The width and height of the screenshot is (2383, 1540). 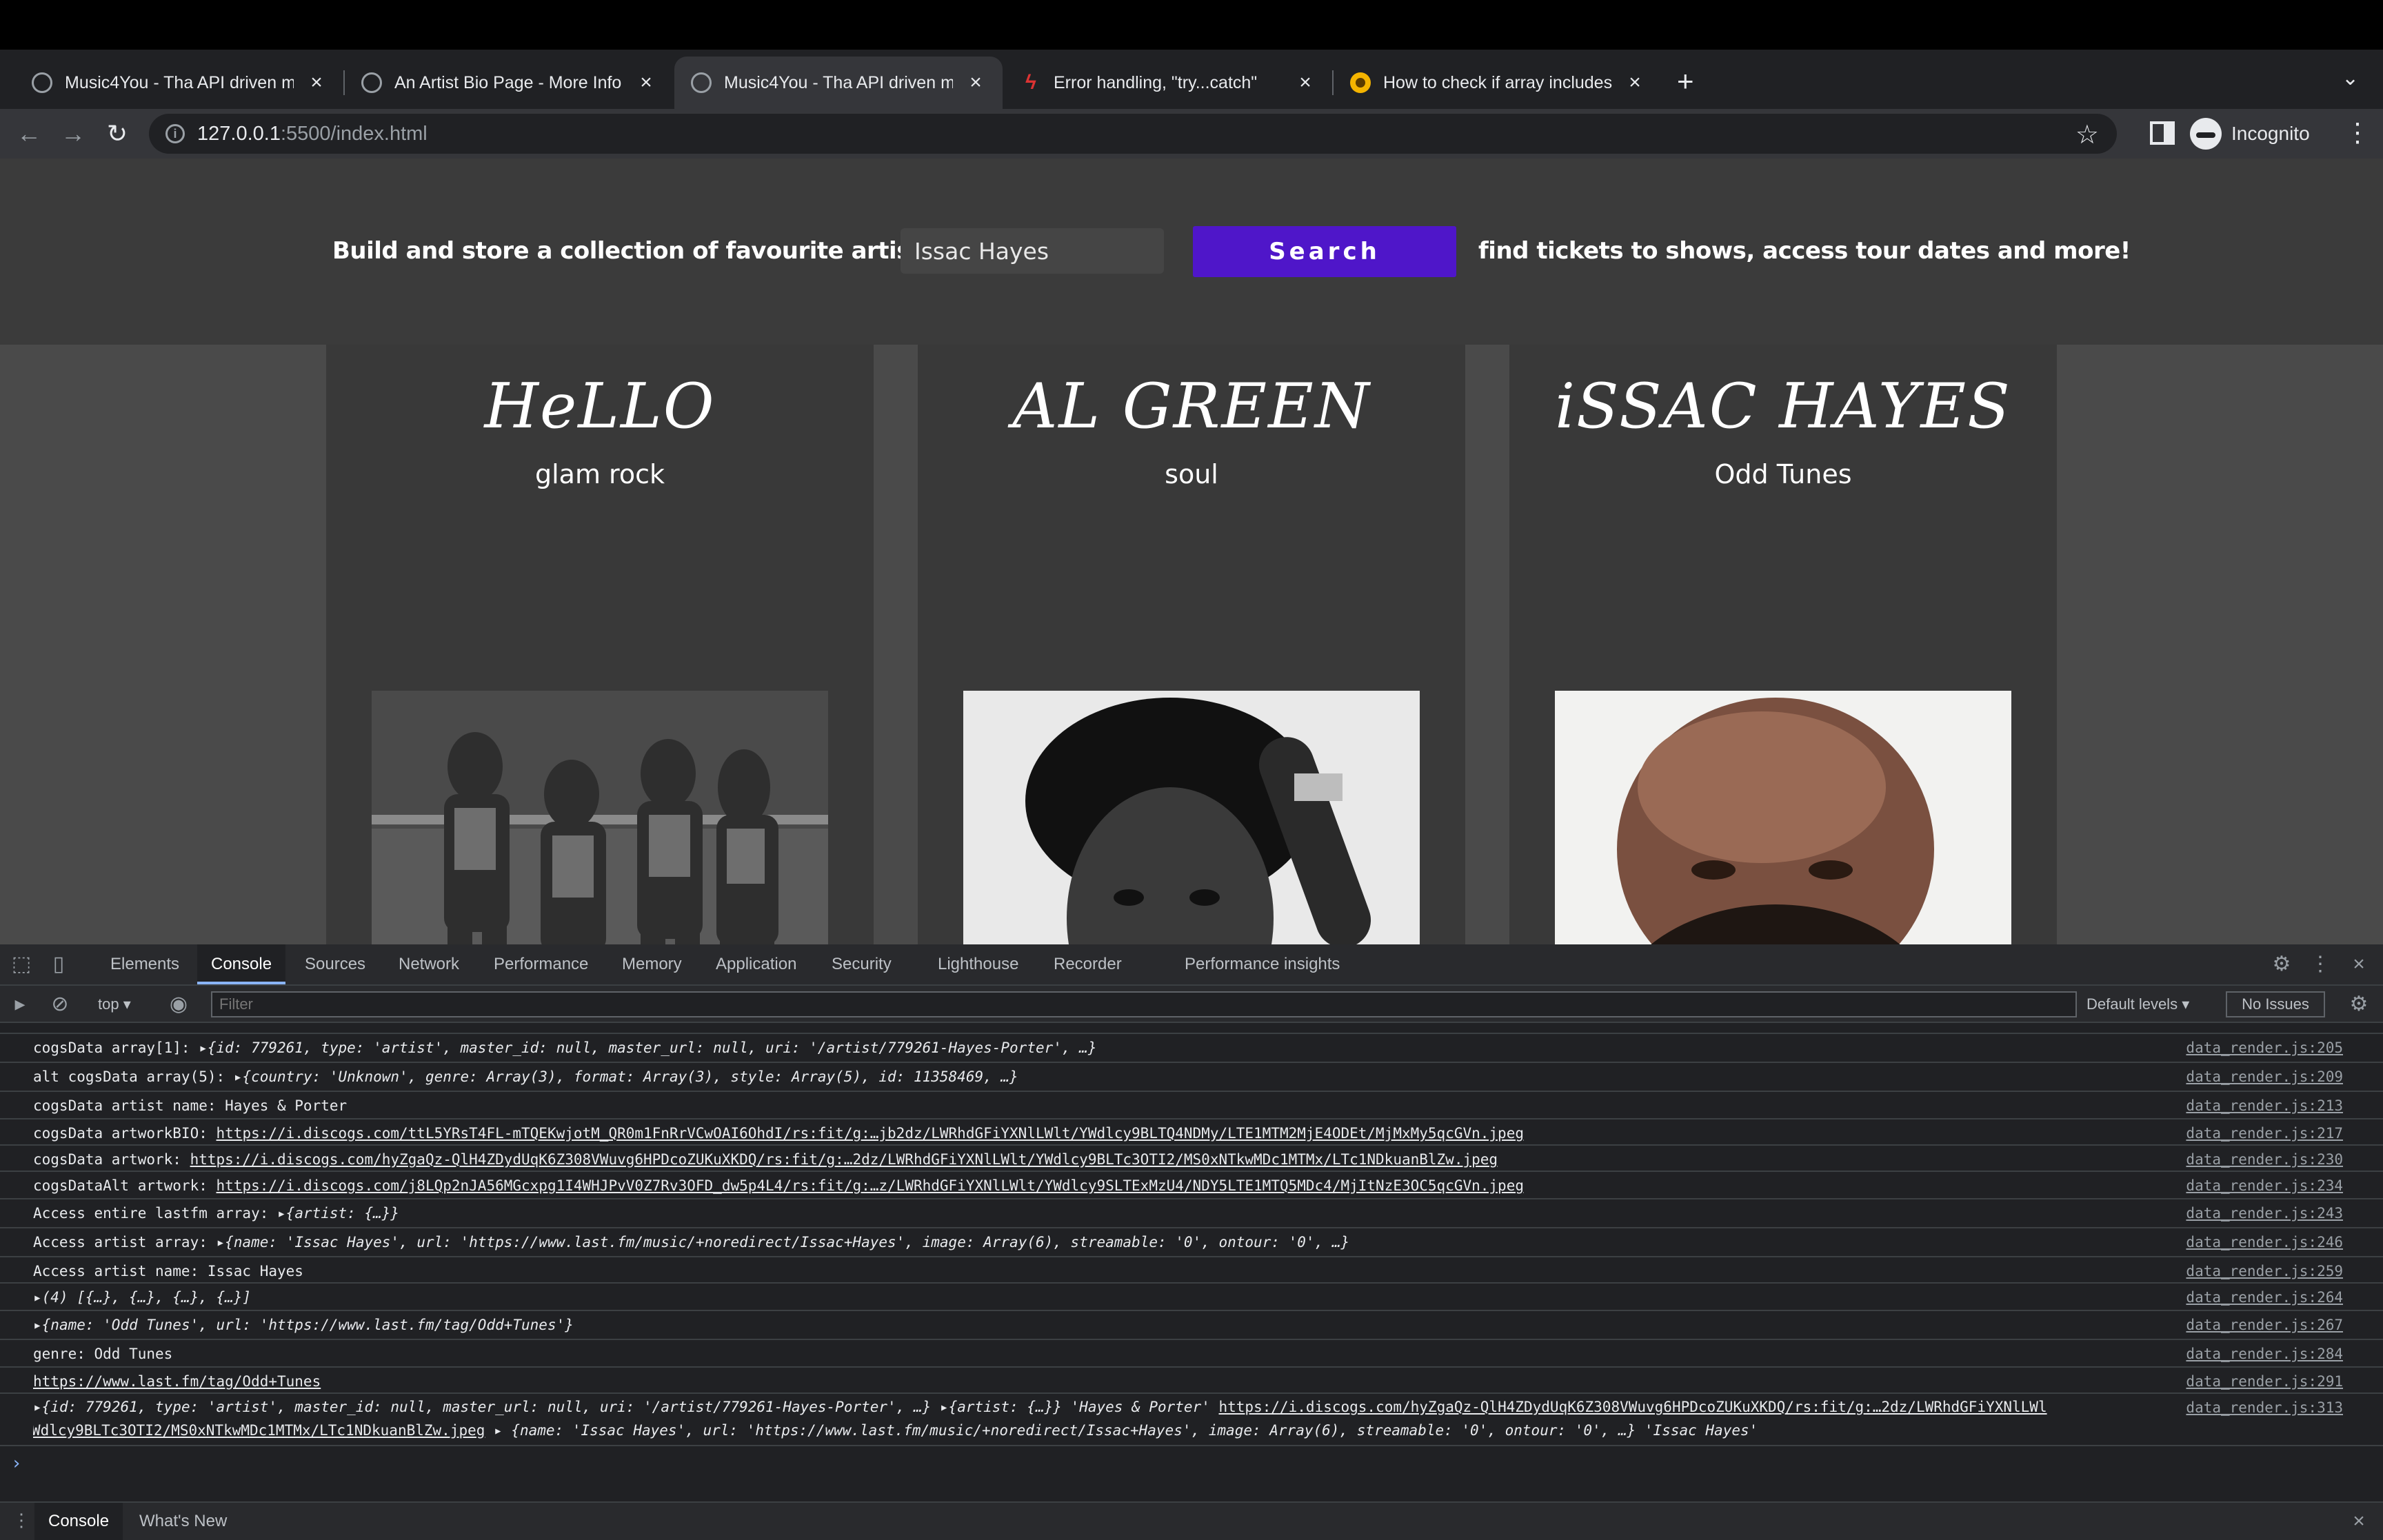 What do you see at coordinates (600, 645) in the screenshot?
I see `artist-card: HeLLO glam rock` at bounding box center [600, 645].